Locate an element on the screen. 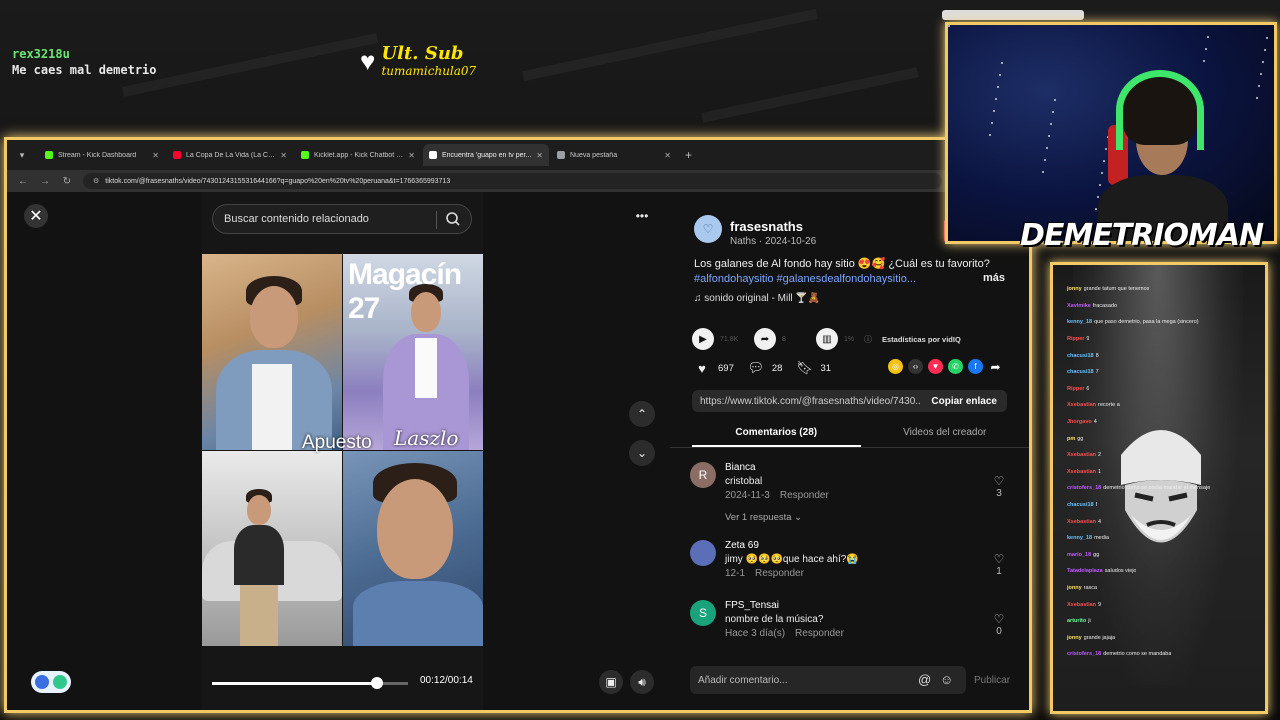  comment-like: ♡ 0 is located at coordinates (999, 624).